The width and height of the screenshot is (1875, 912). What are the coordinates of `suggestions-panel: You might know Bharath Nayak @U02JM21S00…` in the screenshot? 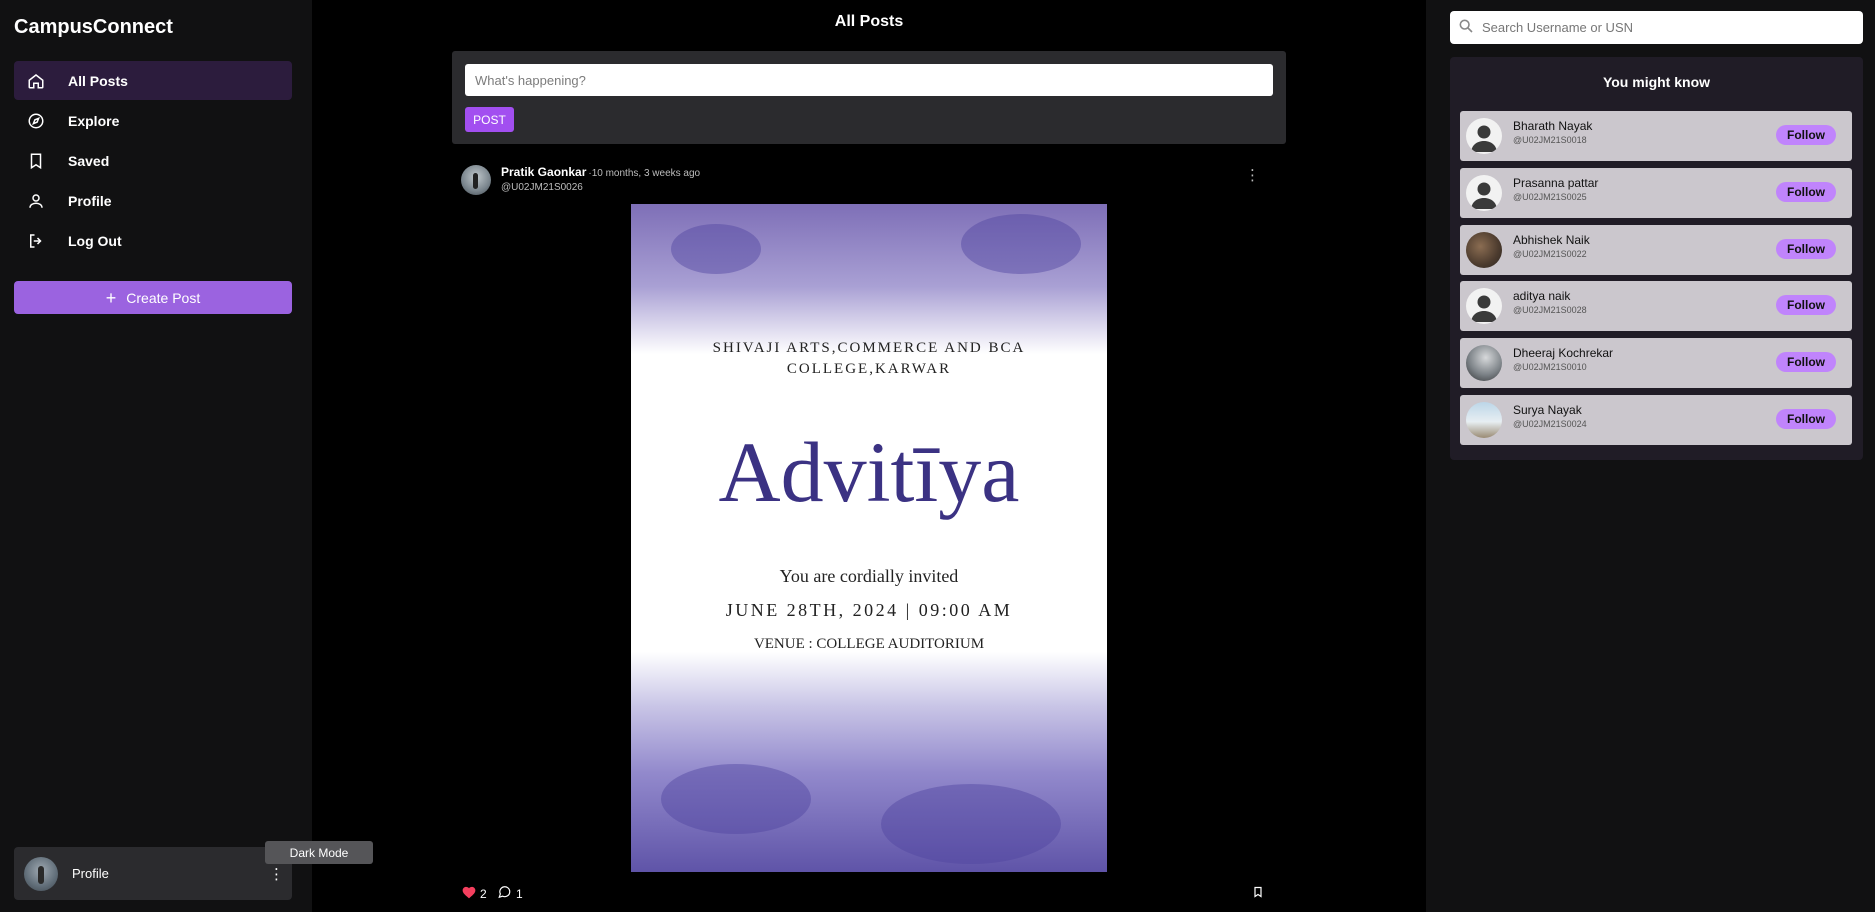 It's located at (1656, 258).